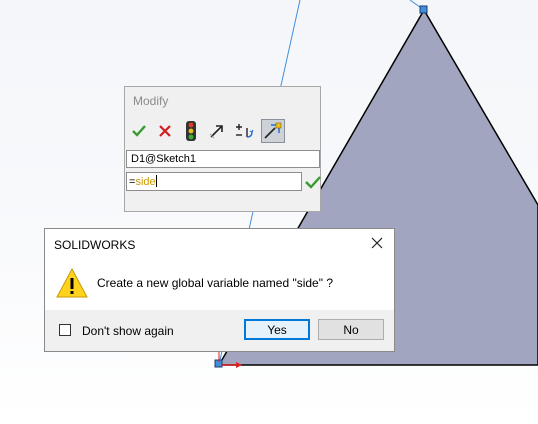 Image resolution: width=538 pixels, height=424 pixels. I want to click on dont-show-again-label: Don't show again, so click(128, 331).